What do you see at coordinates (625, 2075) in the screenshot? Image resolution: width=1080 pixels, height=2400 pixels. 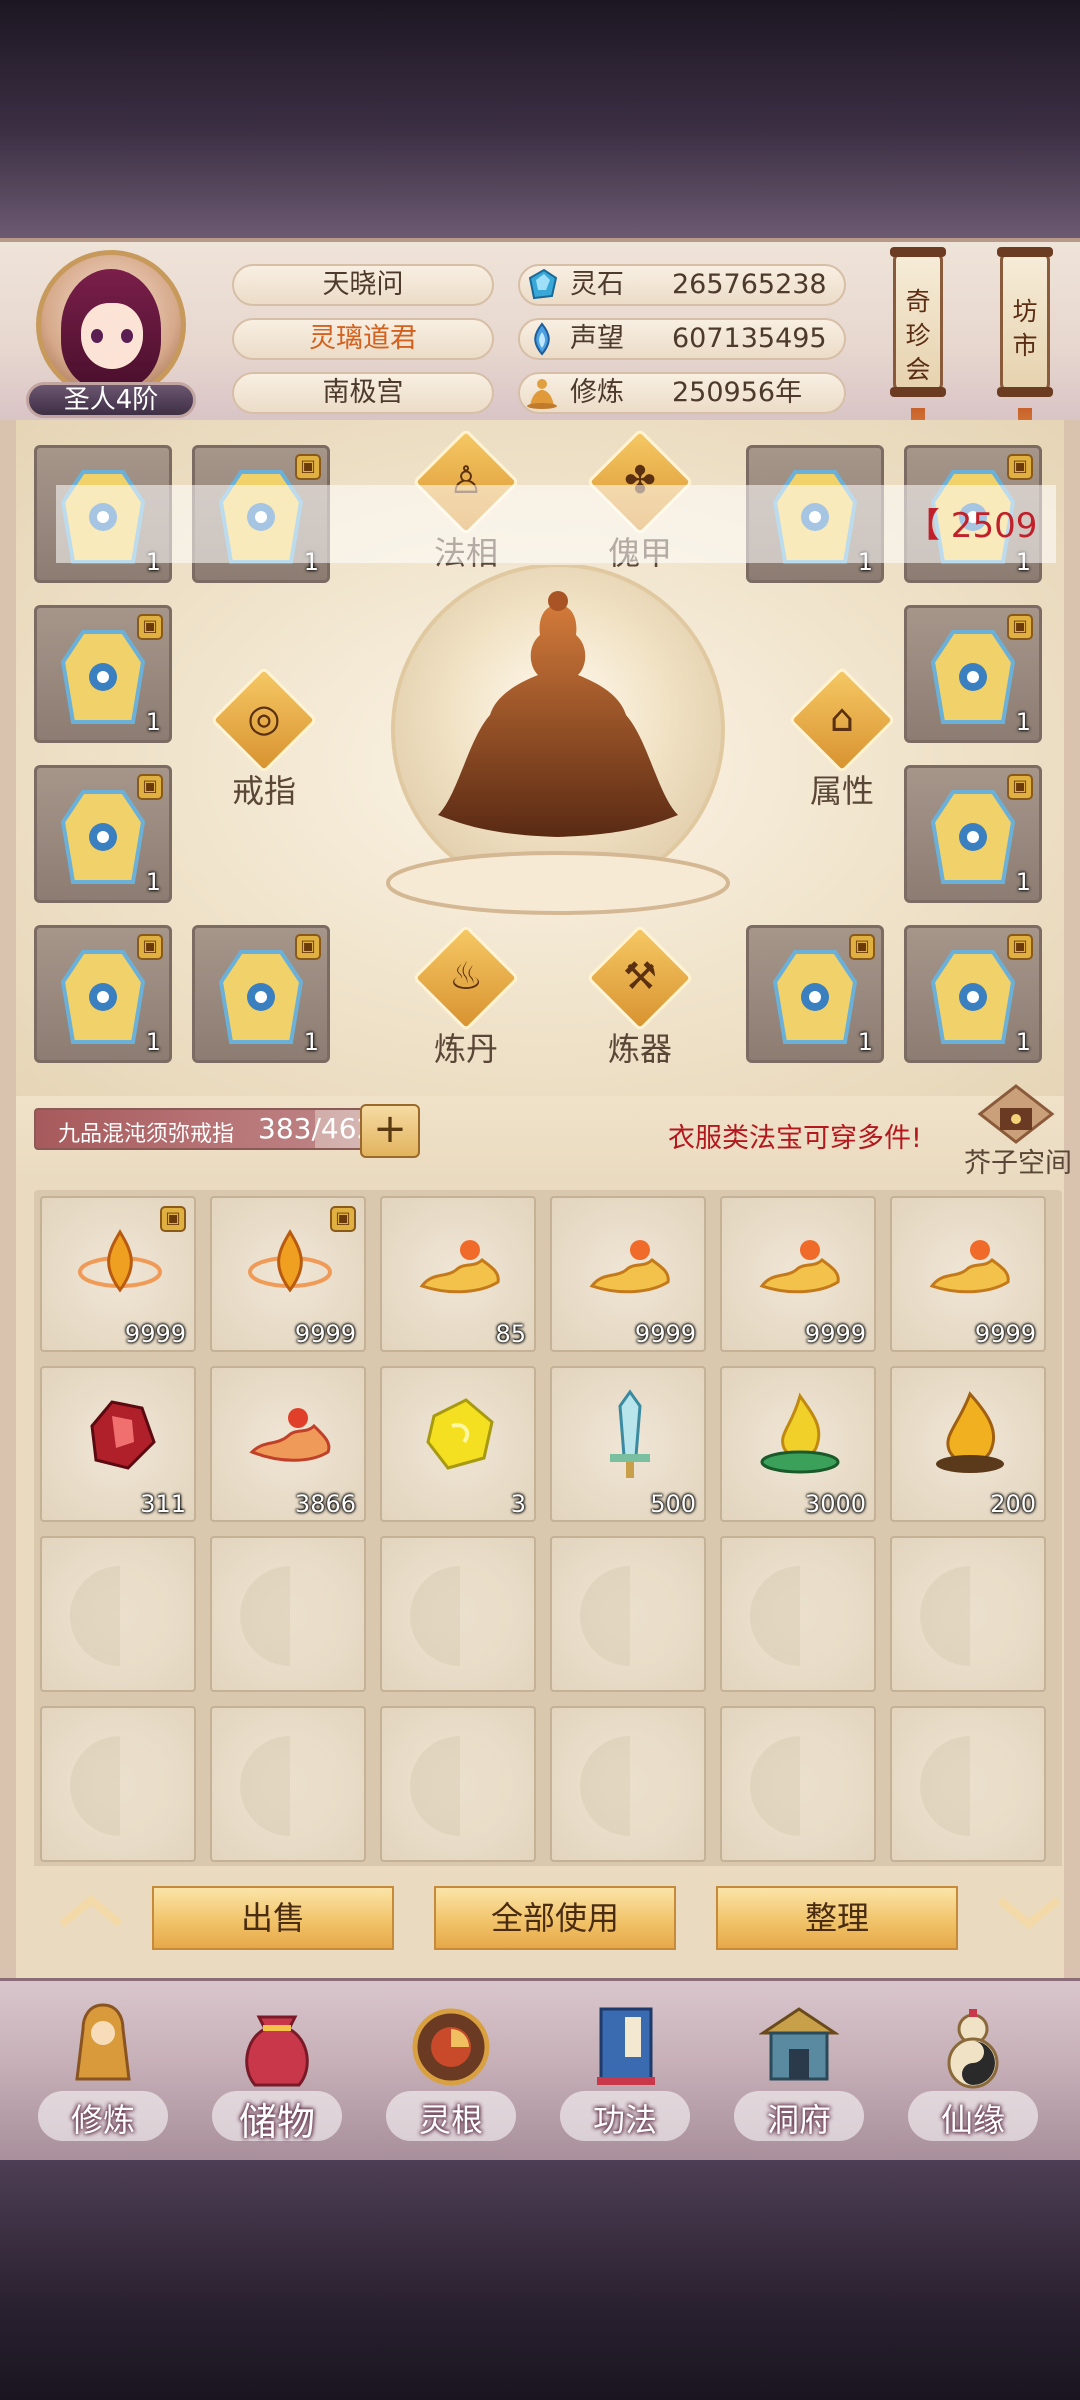 I see `nav-techniques: 功法` at bounding box center [625, 2075].